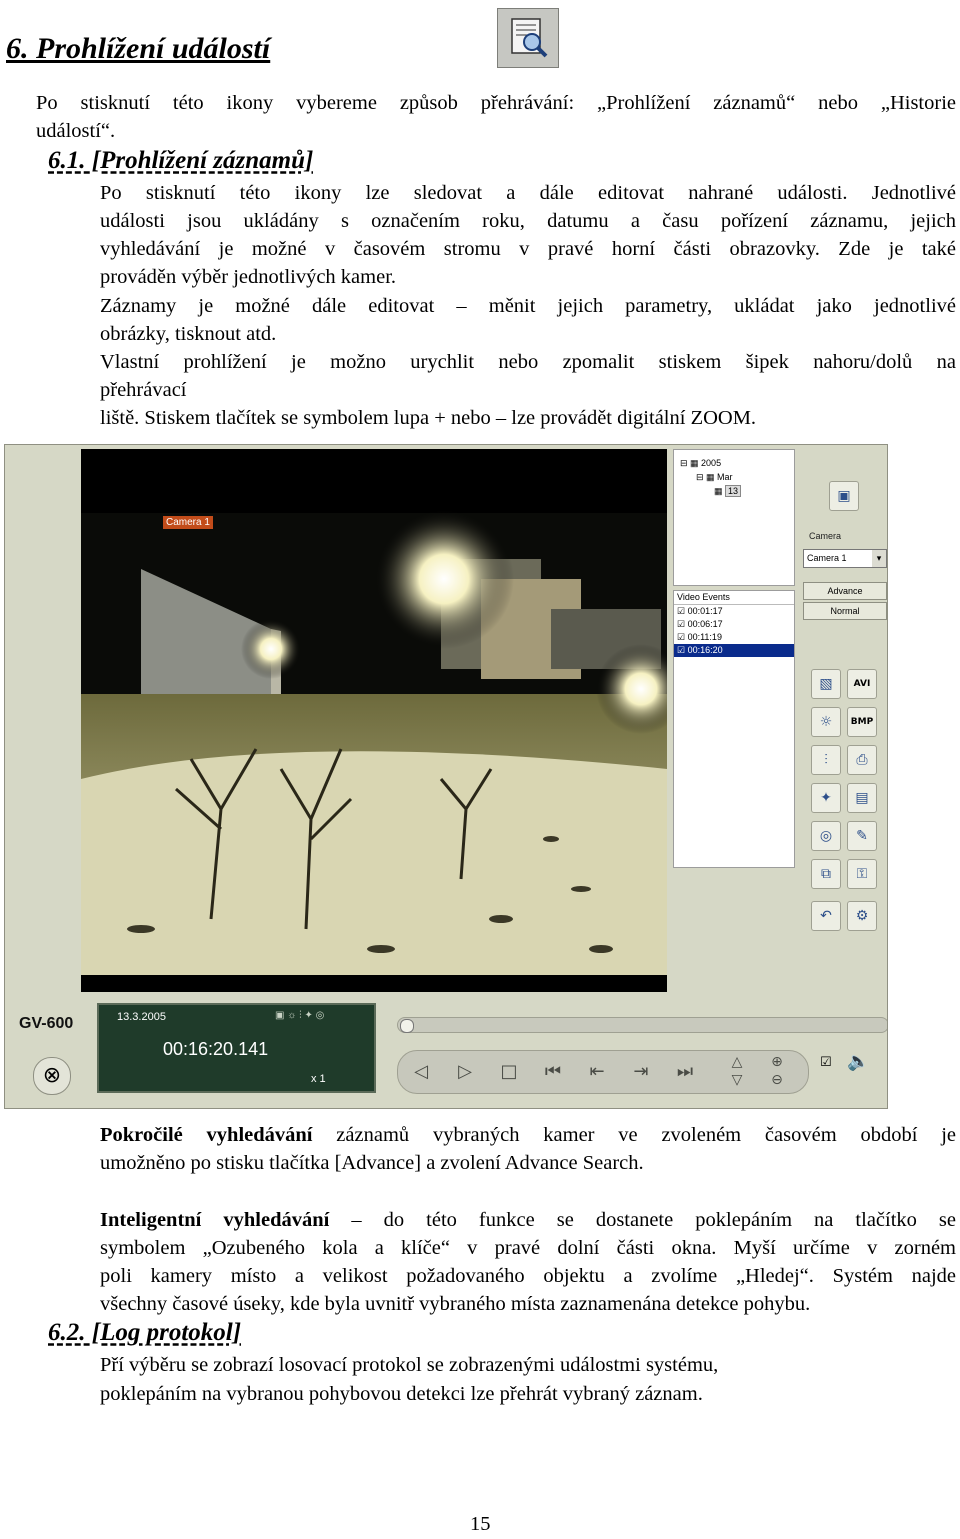 The height and width of the screenshot is (1539, 960). Describe the element at coordinates (143, 390) in the screenshot. I see `section-6-1-line: přehrávací` at that location.